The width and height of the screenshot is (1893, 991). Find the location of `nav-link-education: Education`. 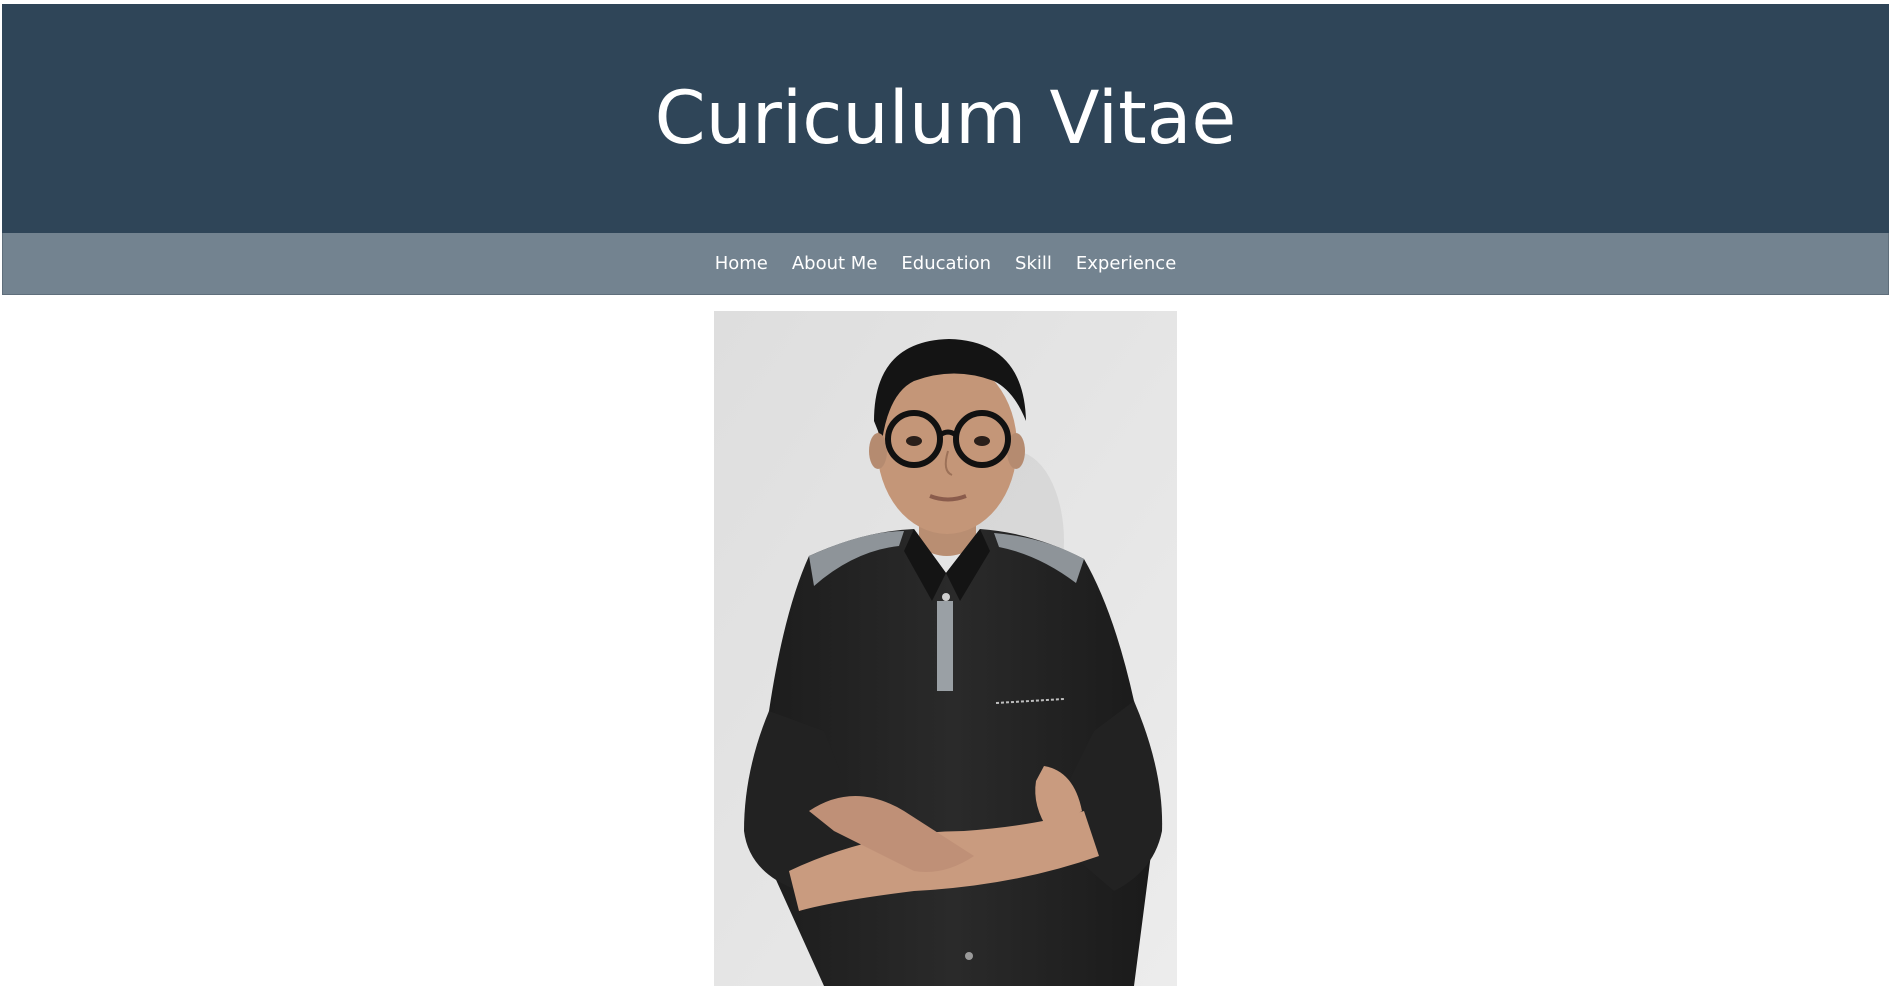

nav-link-education: Education is located at coordinates (946, 263).